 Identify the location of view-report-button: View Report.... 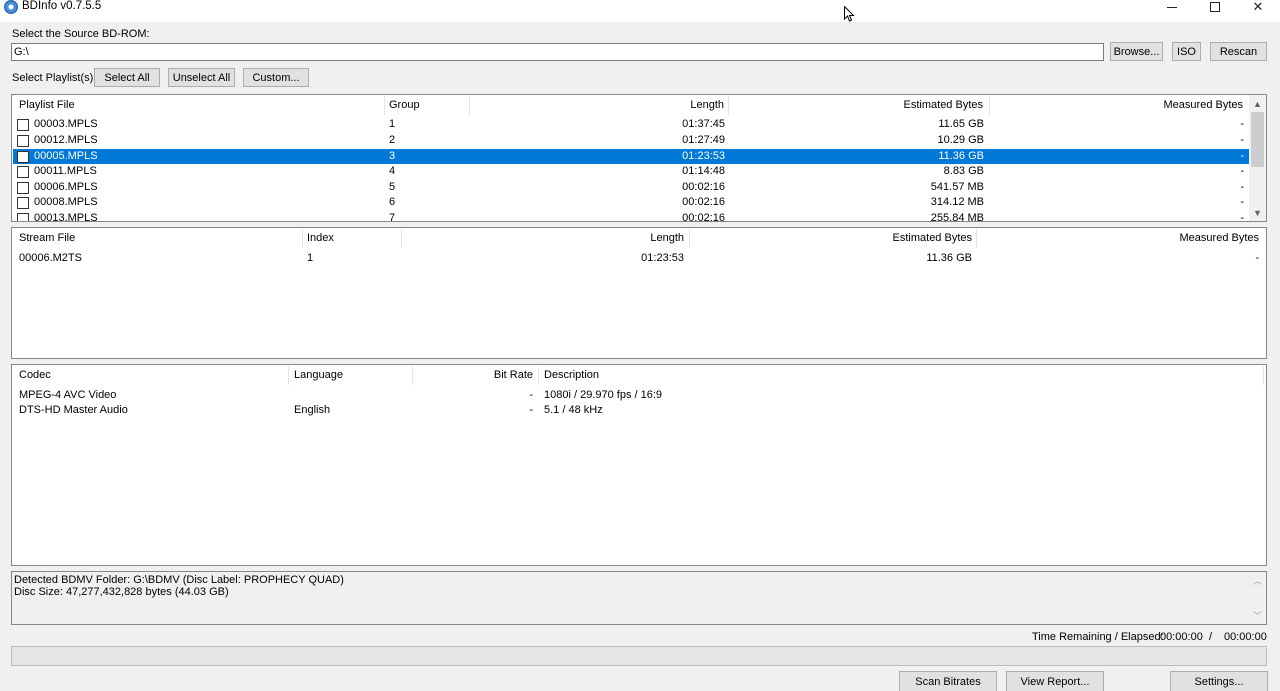
(1055, 681).